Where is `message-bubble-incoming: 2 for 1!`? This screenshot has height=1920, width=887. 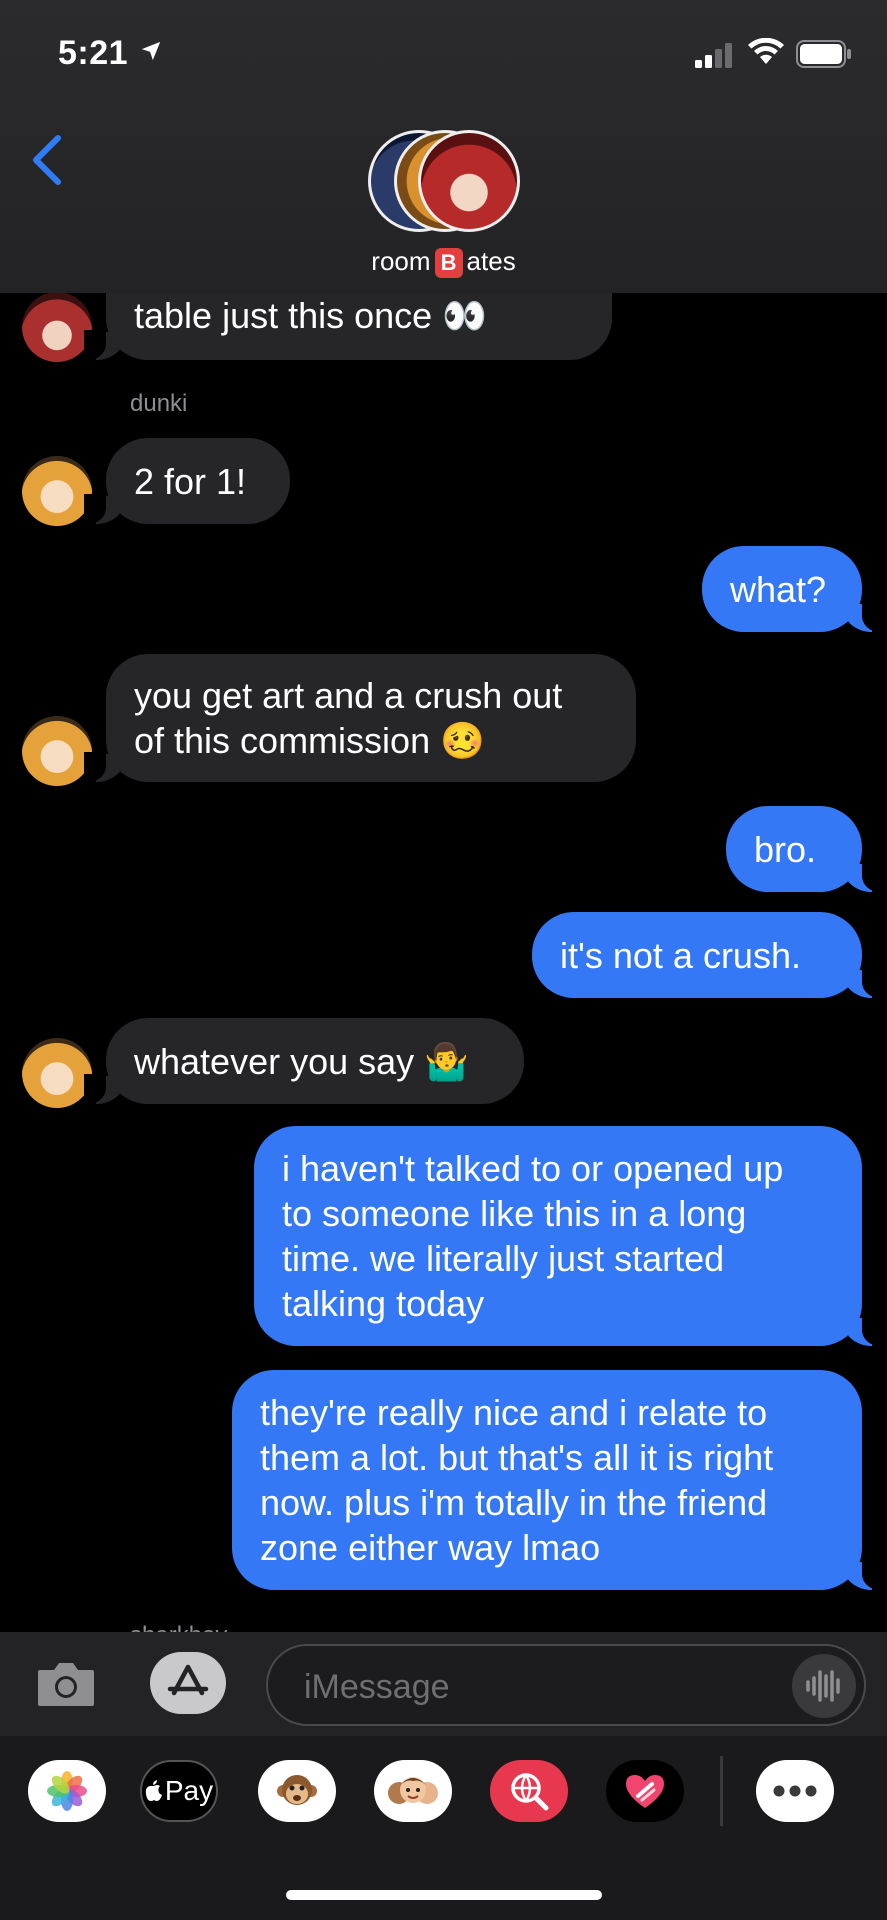 message-bubble-incoming: 2 for 1! is located at coordinates (187, 481).